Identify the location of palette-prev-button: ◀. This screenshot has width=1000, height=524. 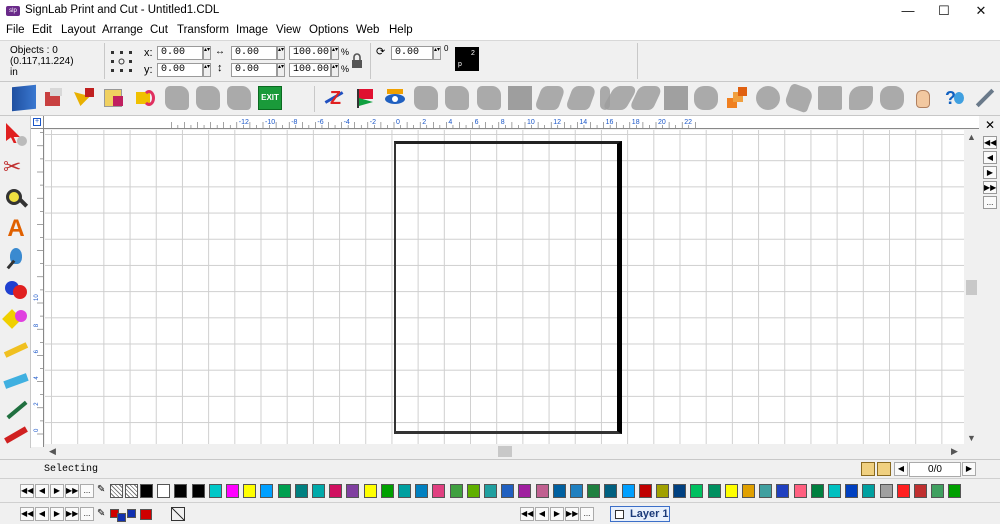
(42, 491).